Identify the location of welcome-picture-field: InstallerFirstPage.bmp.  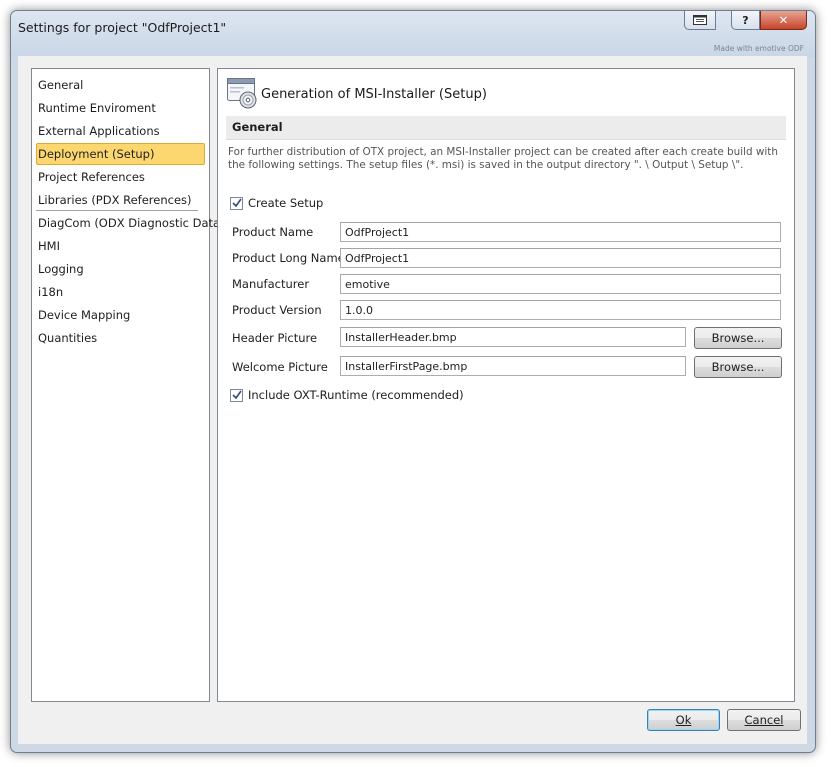
(513, 366).